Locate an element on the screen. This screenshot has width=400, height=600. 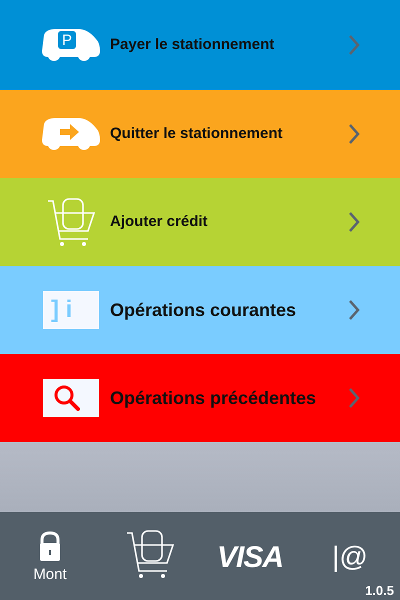
menu-item: Quitter le stationnement is located at coordinates (200, 134).